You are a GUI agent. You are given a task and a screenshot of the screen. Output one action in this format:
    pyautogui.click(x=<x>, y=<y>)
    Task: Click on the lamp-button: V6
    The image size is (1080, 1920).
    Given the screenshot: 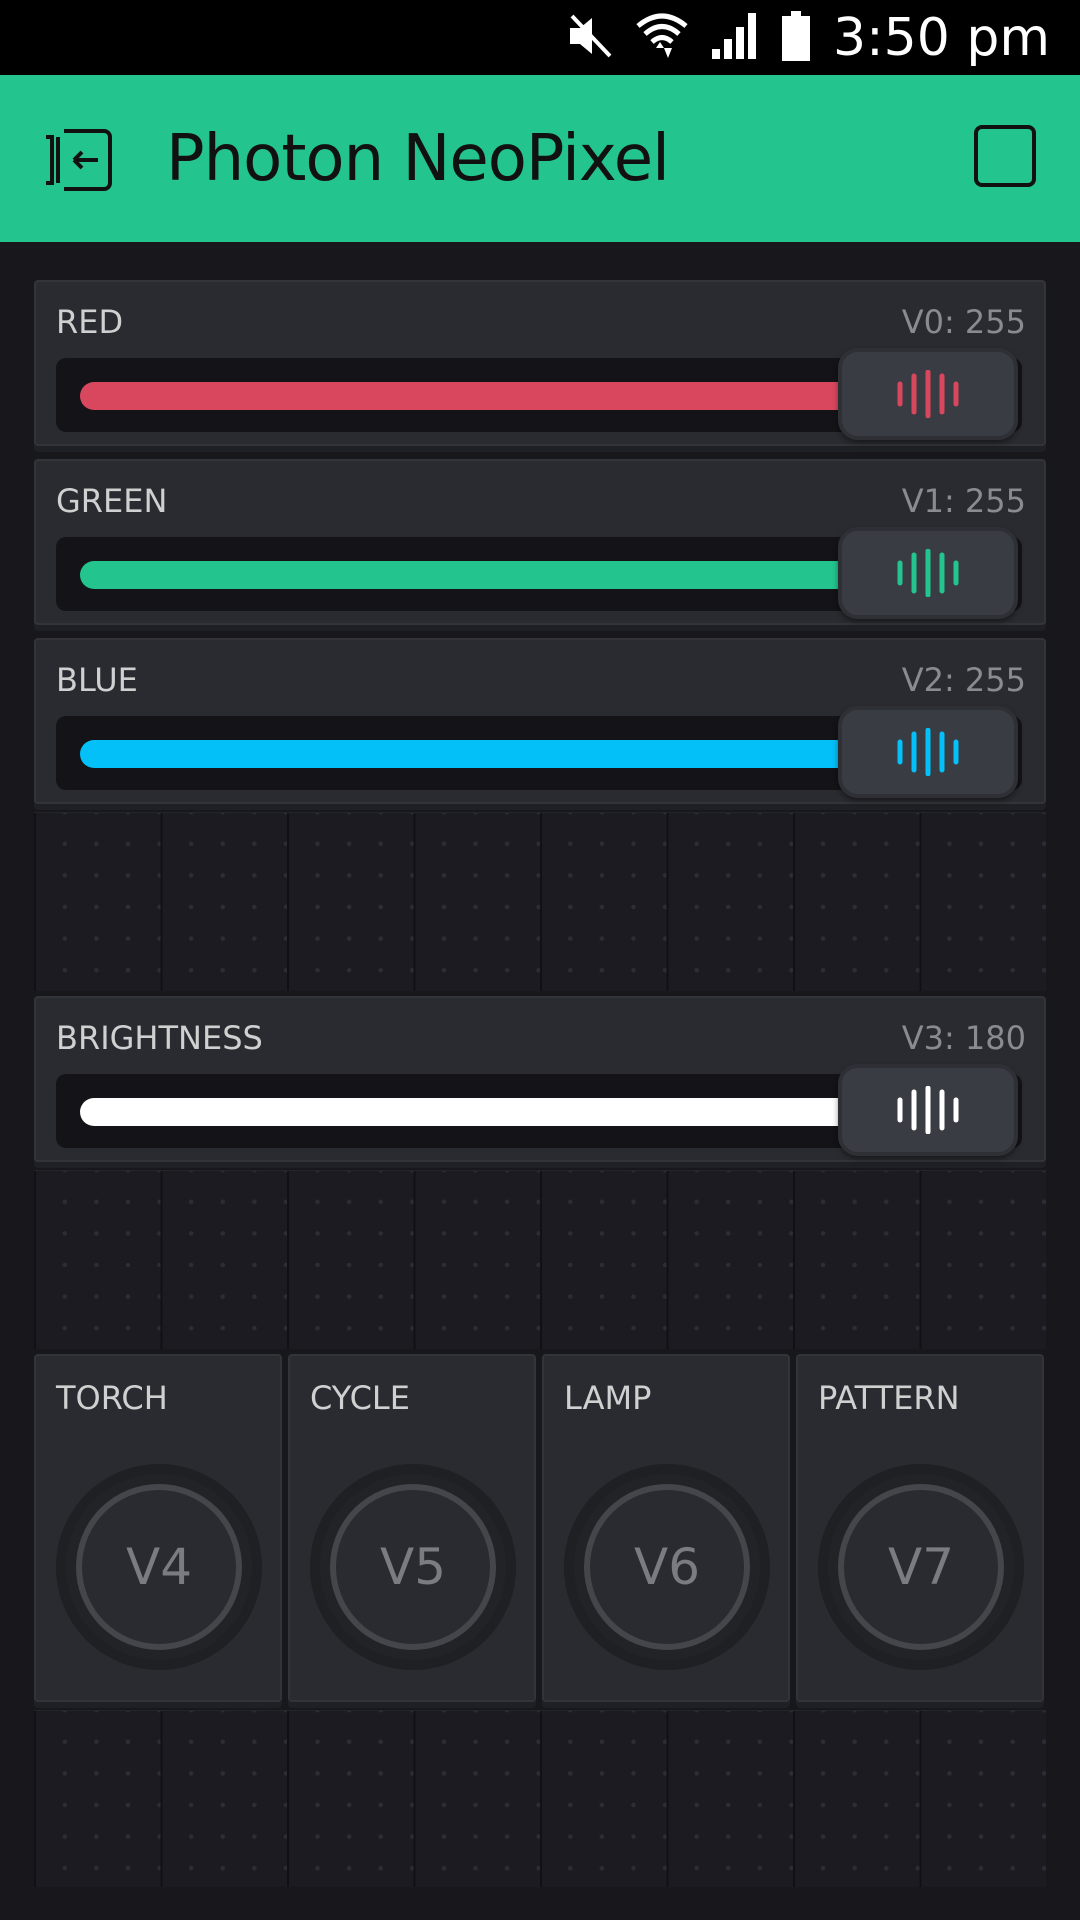 What is the action you would take?
    pyautogui.click(x=667, y=1567)
    